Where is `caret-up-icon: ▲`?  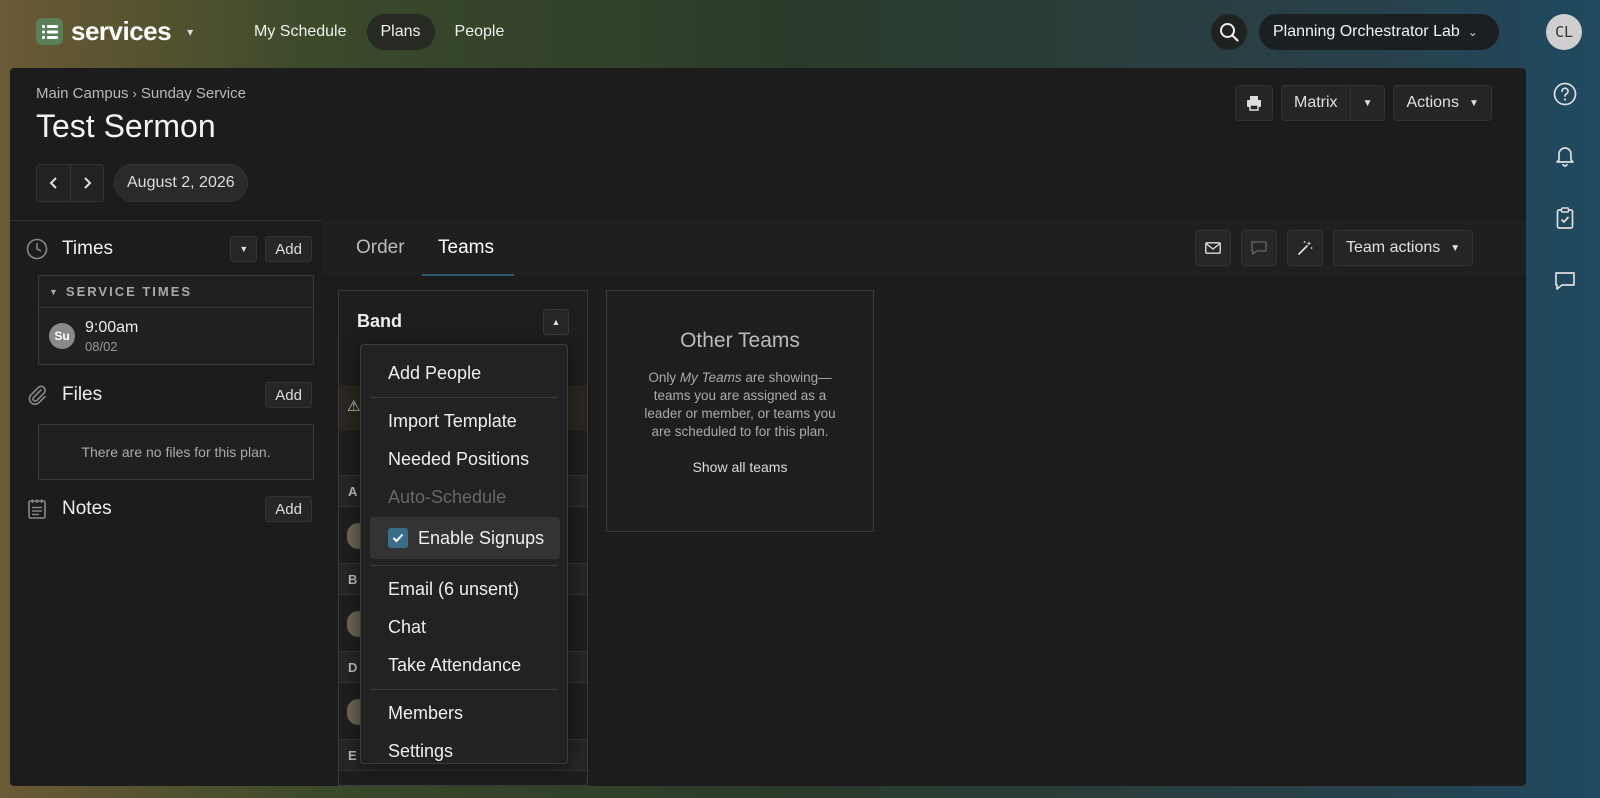
caret-up-icon: ▲ is located at coordinates (556, 322).